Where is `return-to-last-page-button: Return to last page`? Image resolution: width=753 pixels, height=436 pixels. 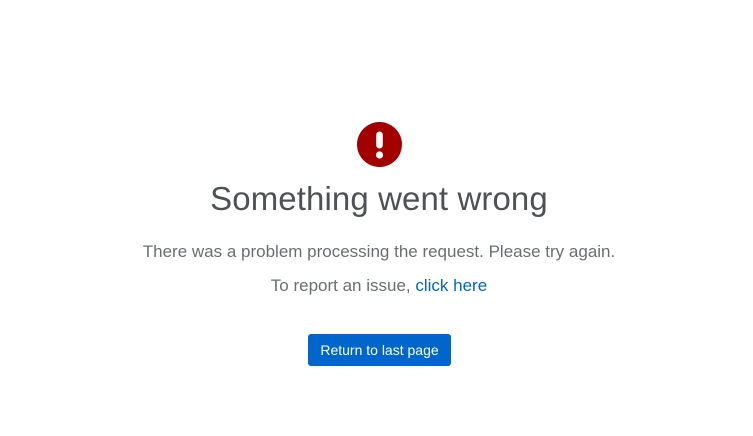 return-to-last-page-button: Return to last page is located at coordinates (379, 350).